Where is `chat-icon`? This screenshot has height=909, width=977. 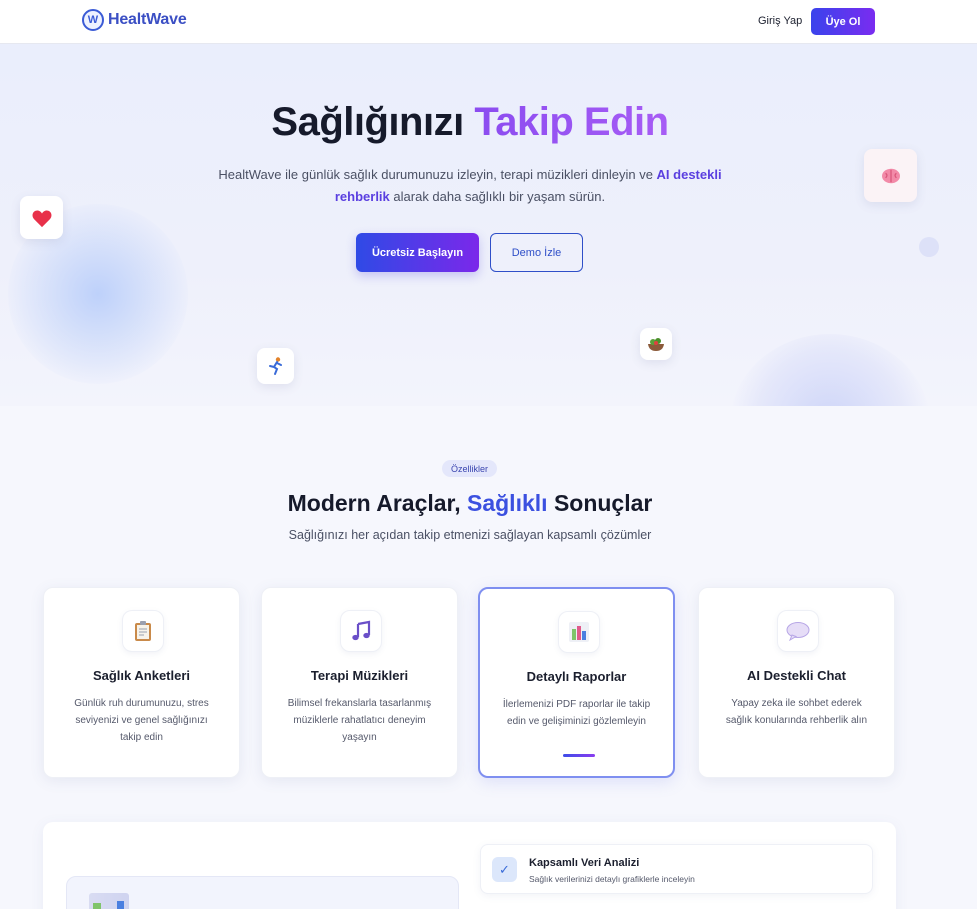 chat-icon is located at coordinates (798, 631).